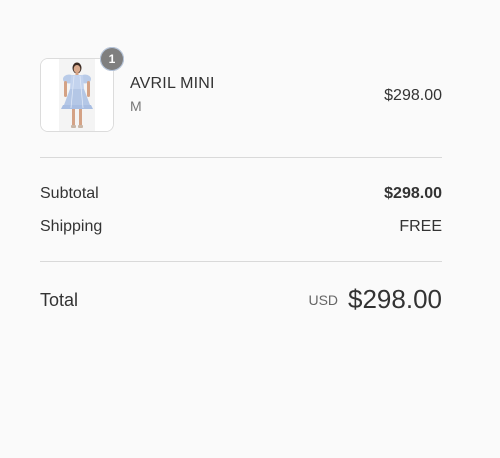 Image resolution: width=500 pixels, height=458 pixels. What do you see at coordinates (71, 226) in the screenshot?
I see `shipping-label: Shipping` at bounding box center [71, 226].